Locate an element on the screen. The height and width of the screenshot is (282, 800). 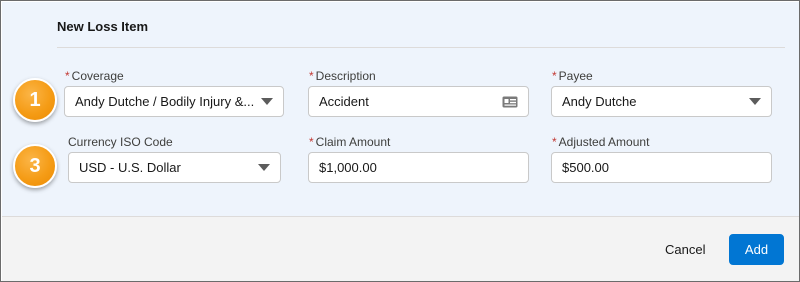
section-title: New Loss Item is located at coordinates (103, 26).